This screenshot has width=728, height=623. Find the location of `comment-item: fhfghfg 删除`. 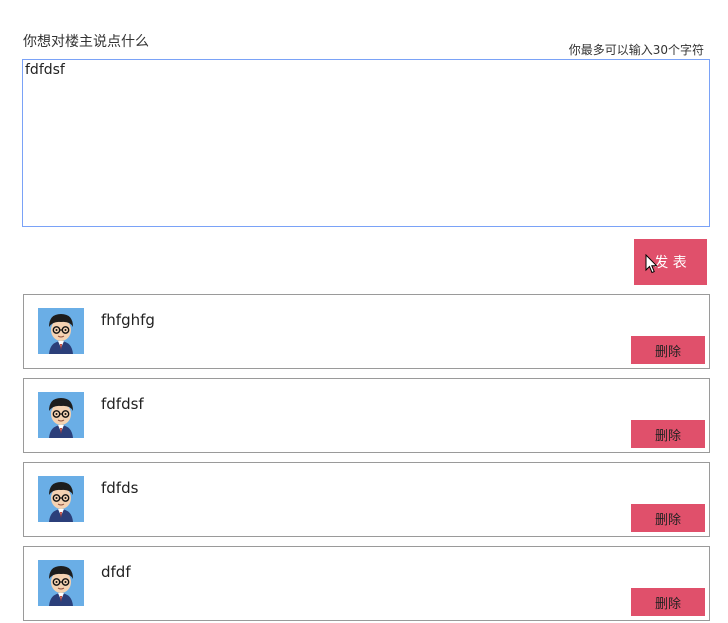

comment-item: fhfghfg 删除 is located at coordinates (366, 331).